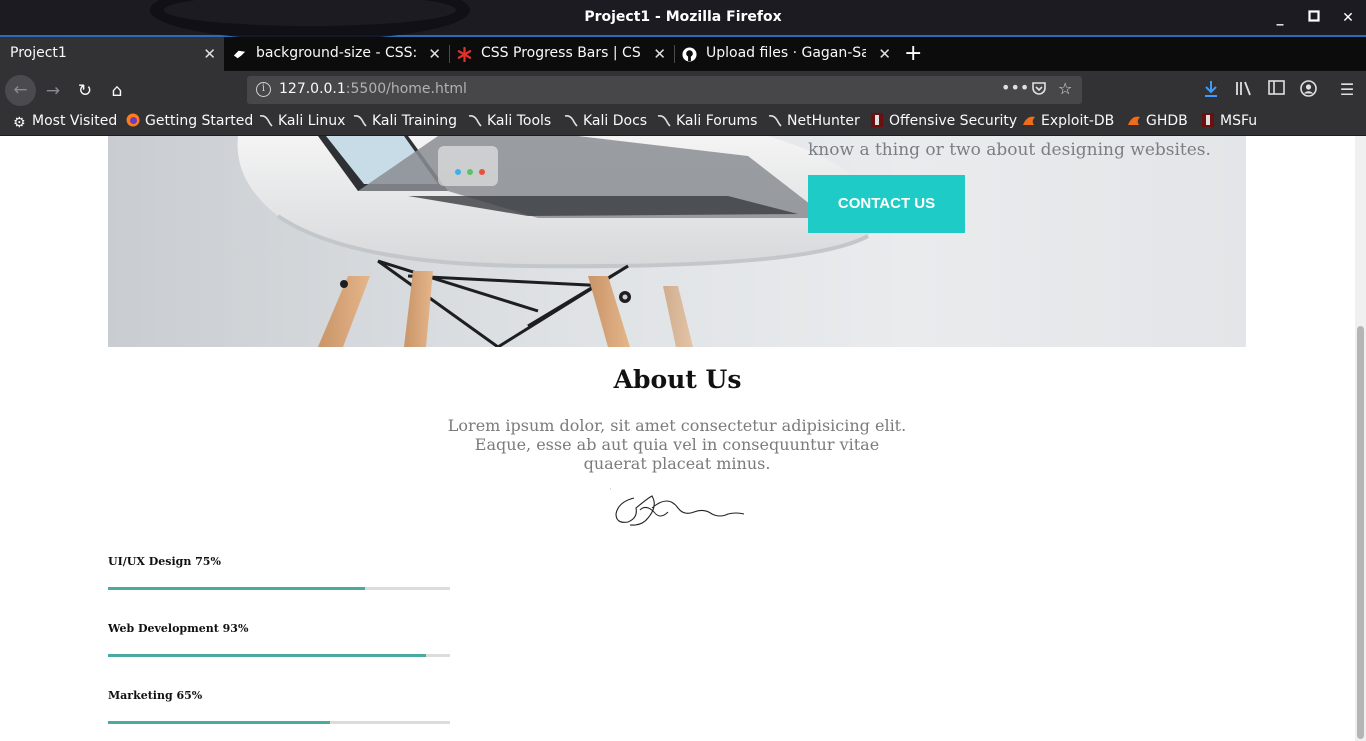  Describe the element at coordinates (279, 639) in the screenshot. I see `skill-web-development: Web Development 93%` at that location.